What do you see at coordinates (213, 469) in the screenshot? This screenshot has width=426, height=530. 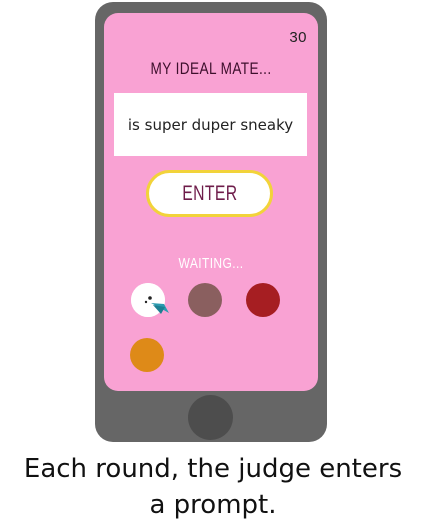 I see `caption-line-1: Each round, the judge enters` at bounding box center [213, 469].